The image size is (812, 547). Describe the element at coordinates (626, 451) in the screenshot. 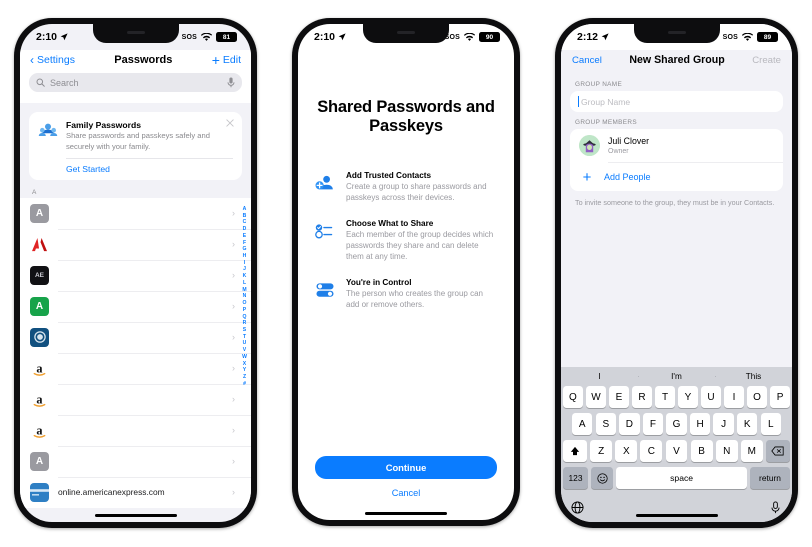

I see `key-x: X` at that location.